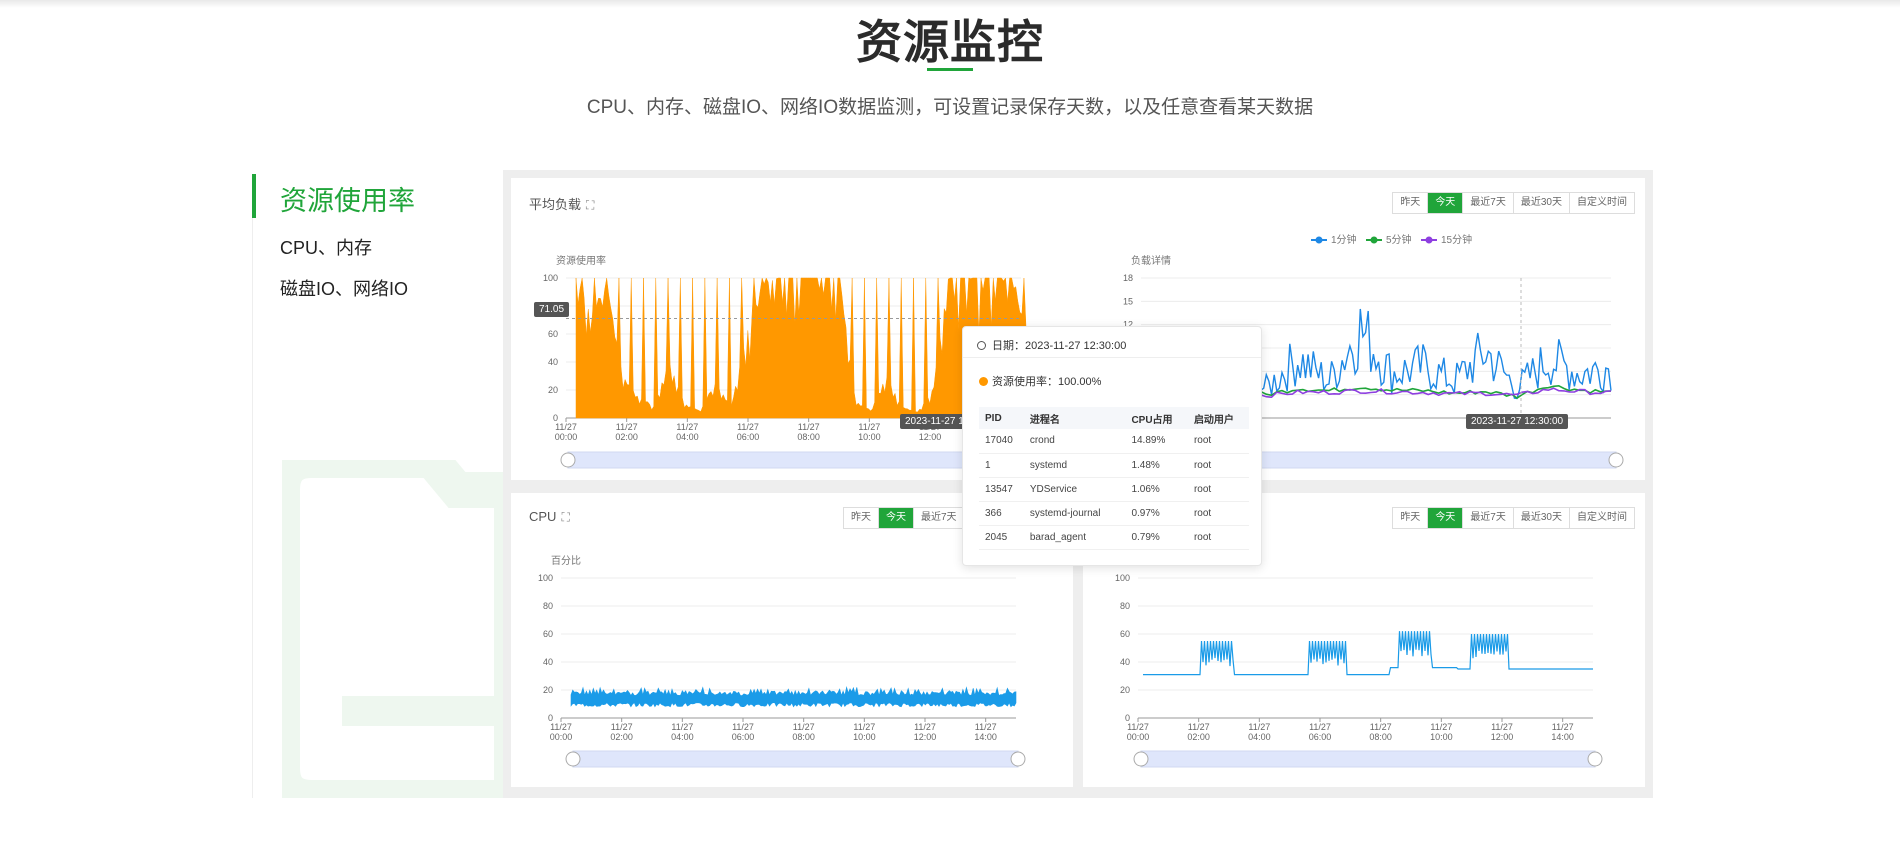 The image size is (1900, 862). Describe the element at coordinates (1156, 441) in the screenshot. I see `table-cell: 14.89%` at that location.